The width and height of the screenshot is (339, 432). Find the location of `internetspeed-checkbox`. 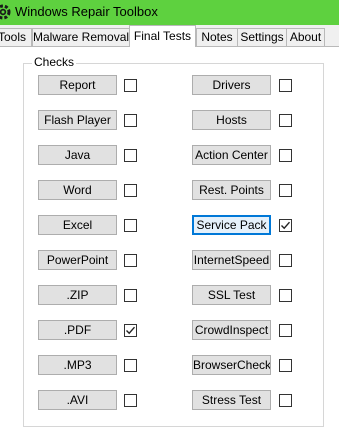

internetspeed-checkbox is located at coordinates (285, 260).